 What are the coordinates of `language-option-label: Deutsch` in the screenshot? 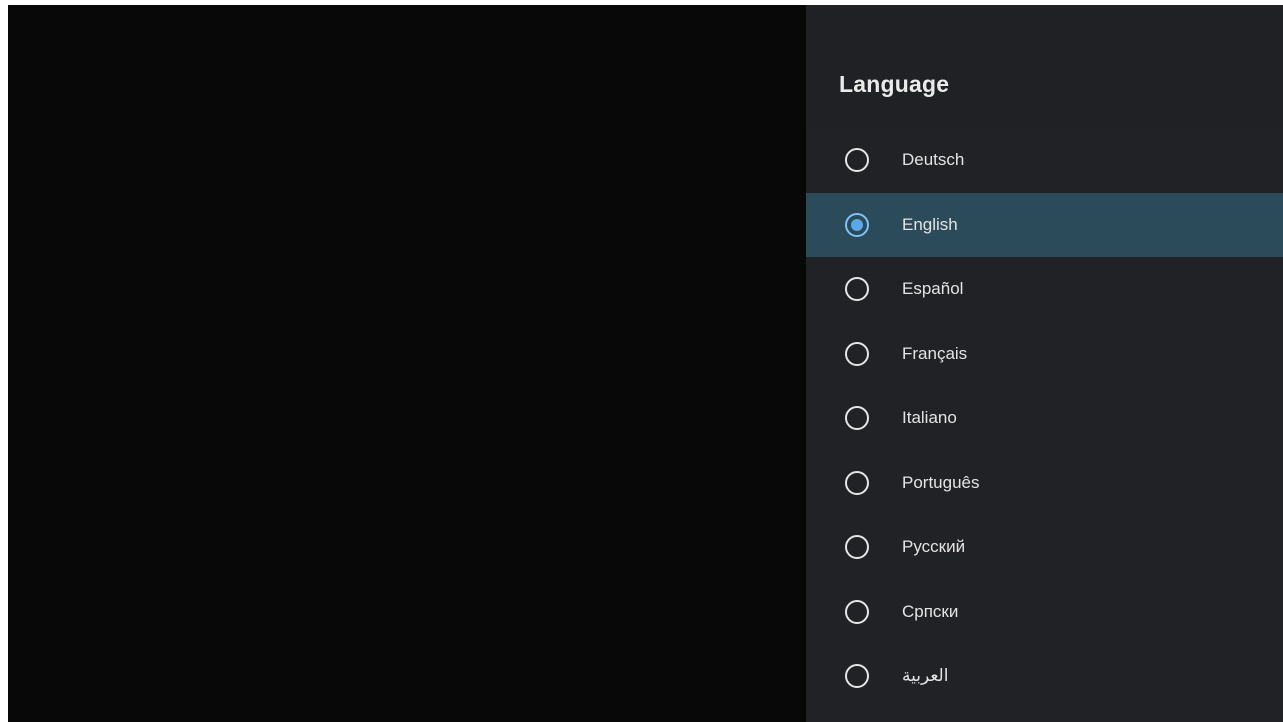 It's located at (933, 160).